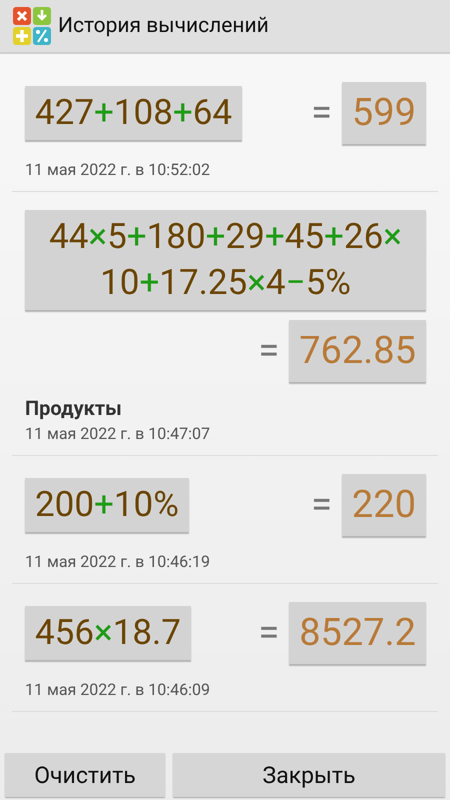 The width and height of the screenshot is (450, 800). Describe the element at coordinates (85, 775) in the screenshot. I see `clear-button: Очистить` at that location.